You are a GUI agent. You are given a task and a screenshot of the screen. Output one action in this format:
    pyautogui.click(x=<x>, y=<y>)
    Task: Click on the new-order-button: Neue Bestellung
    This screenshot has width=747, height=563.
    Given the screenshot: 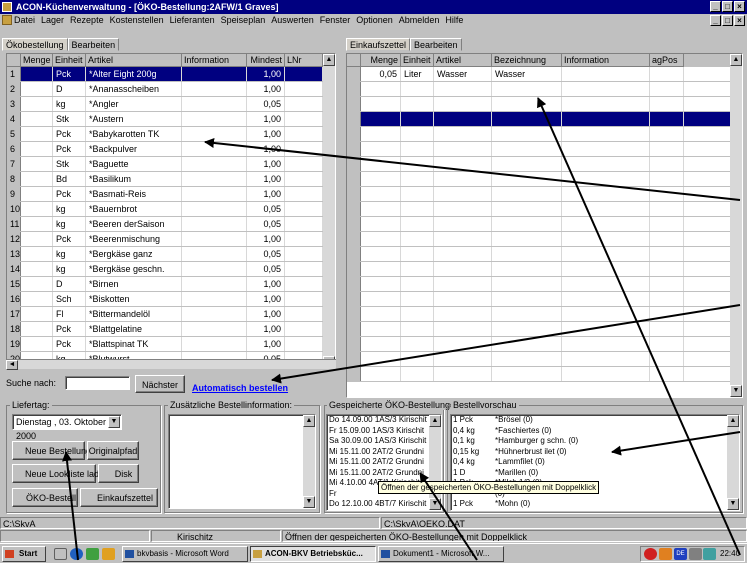 What is the action you would take?
    pyautogui.click(x=51, y=450)
    